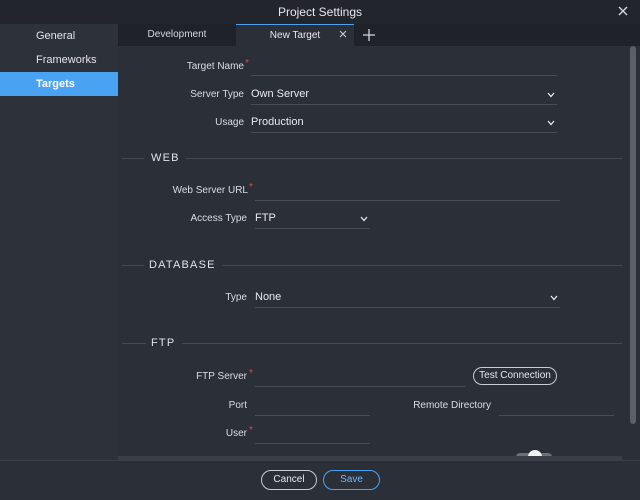 Image resolution: width=640 pixels, height=500 pixels. Describe the element at coordinates (404, 96) in the screenshot. I see `server-type-select: Own Server` at that location.